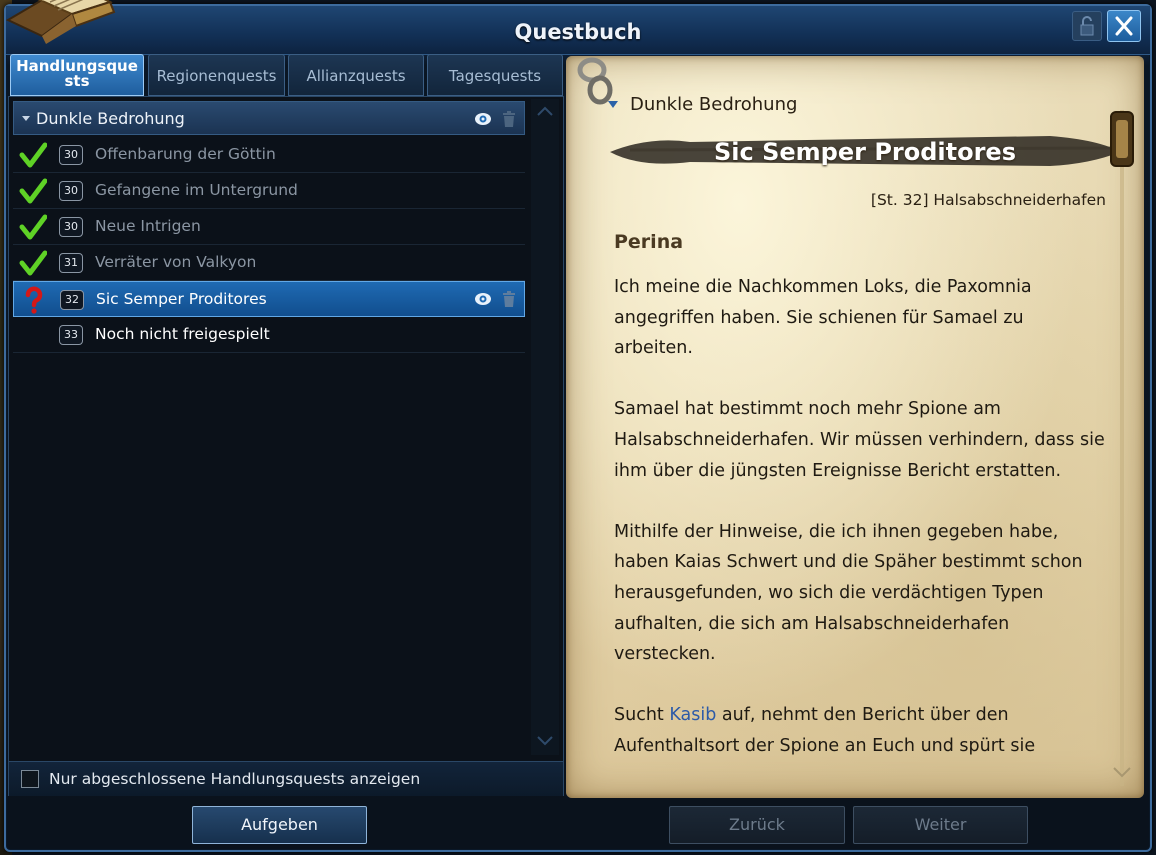 This screenshot has height=855, width=1156. I want to click on question-mark-icon, so click(34, 300).